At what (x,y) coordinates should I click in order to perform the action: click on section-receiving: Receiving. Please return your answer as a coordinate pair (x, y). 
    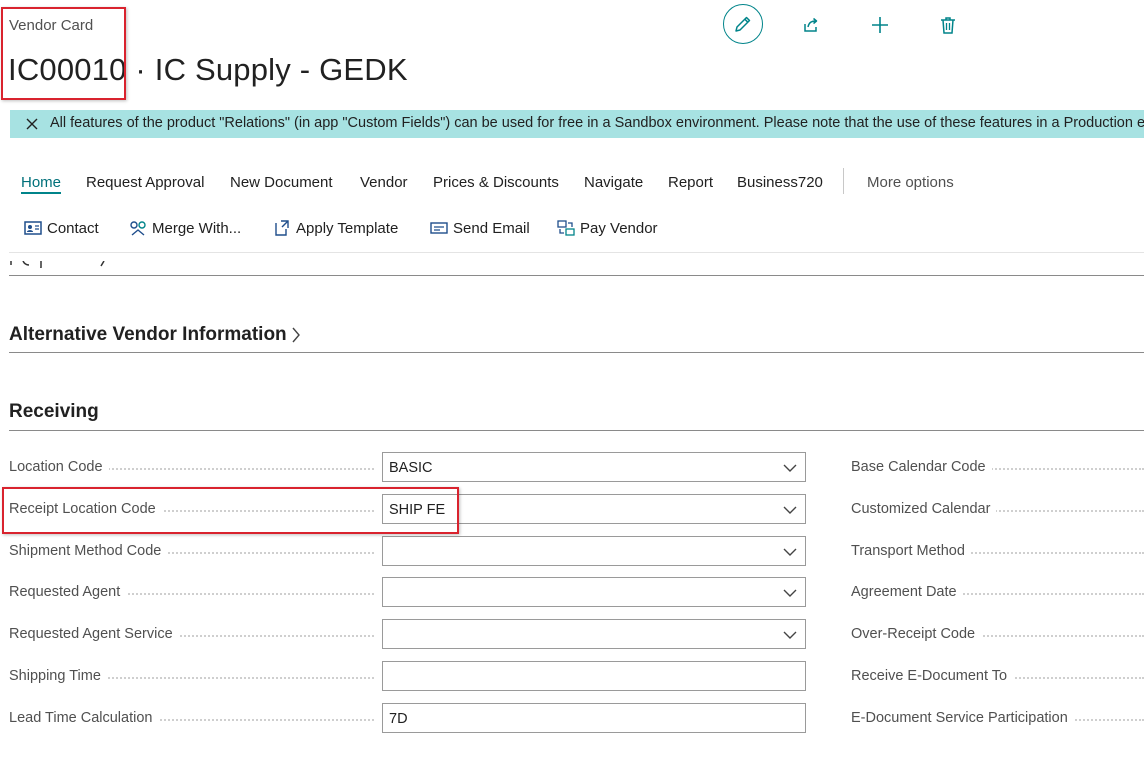
    Looking at the image, I should click on (54, 412).